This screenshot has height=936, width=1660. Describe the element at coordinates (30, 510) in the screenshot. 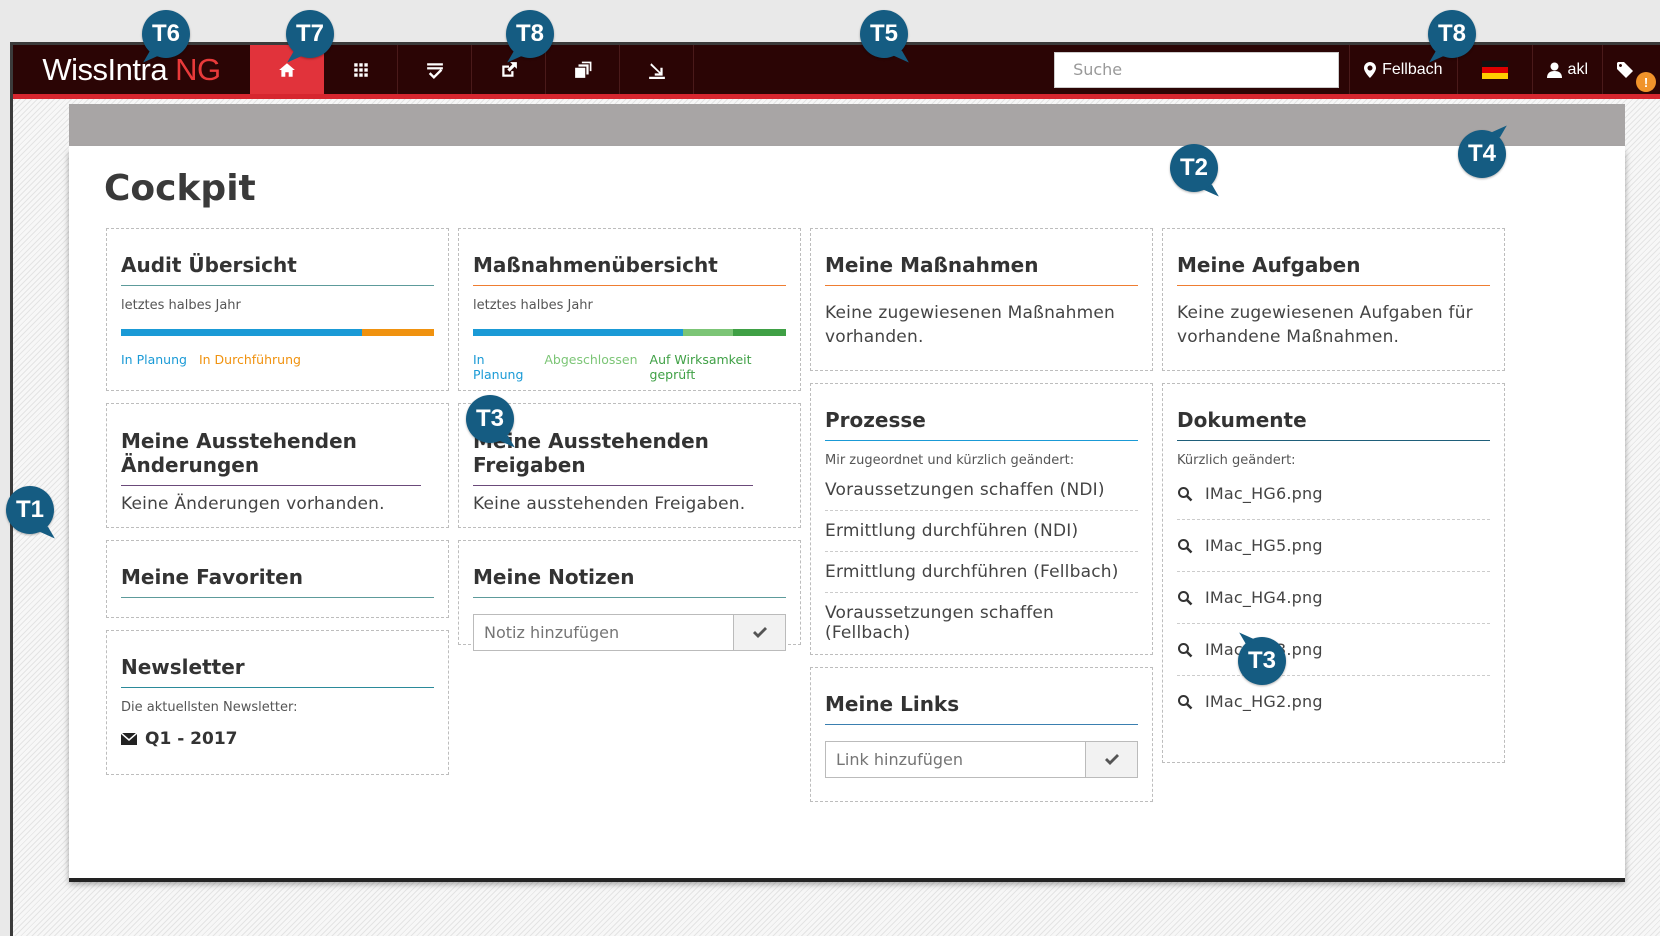

I see `tour-marker-t1: T1` at that location.